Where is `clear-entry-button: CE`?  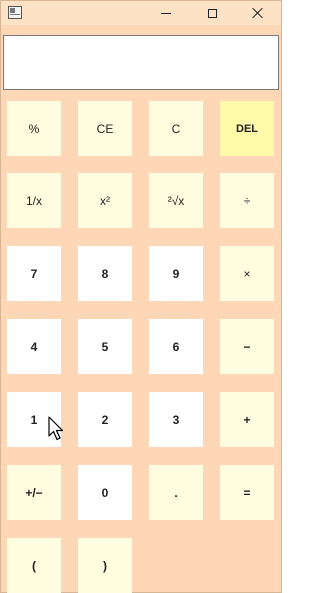
clear-entry-button: CE is located at coordinates (105, 128).